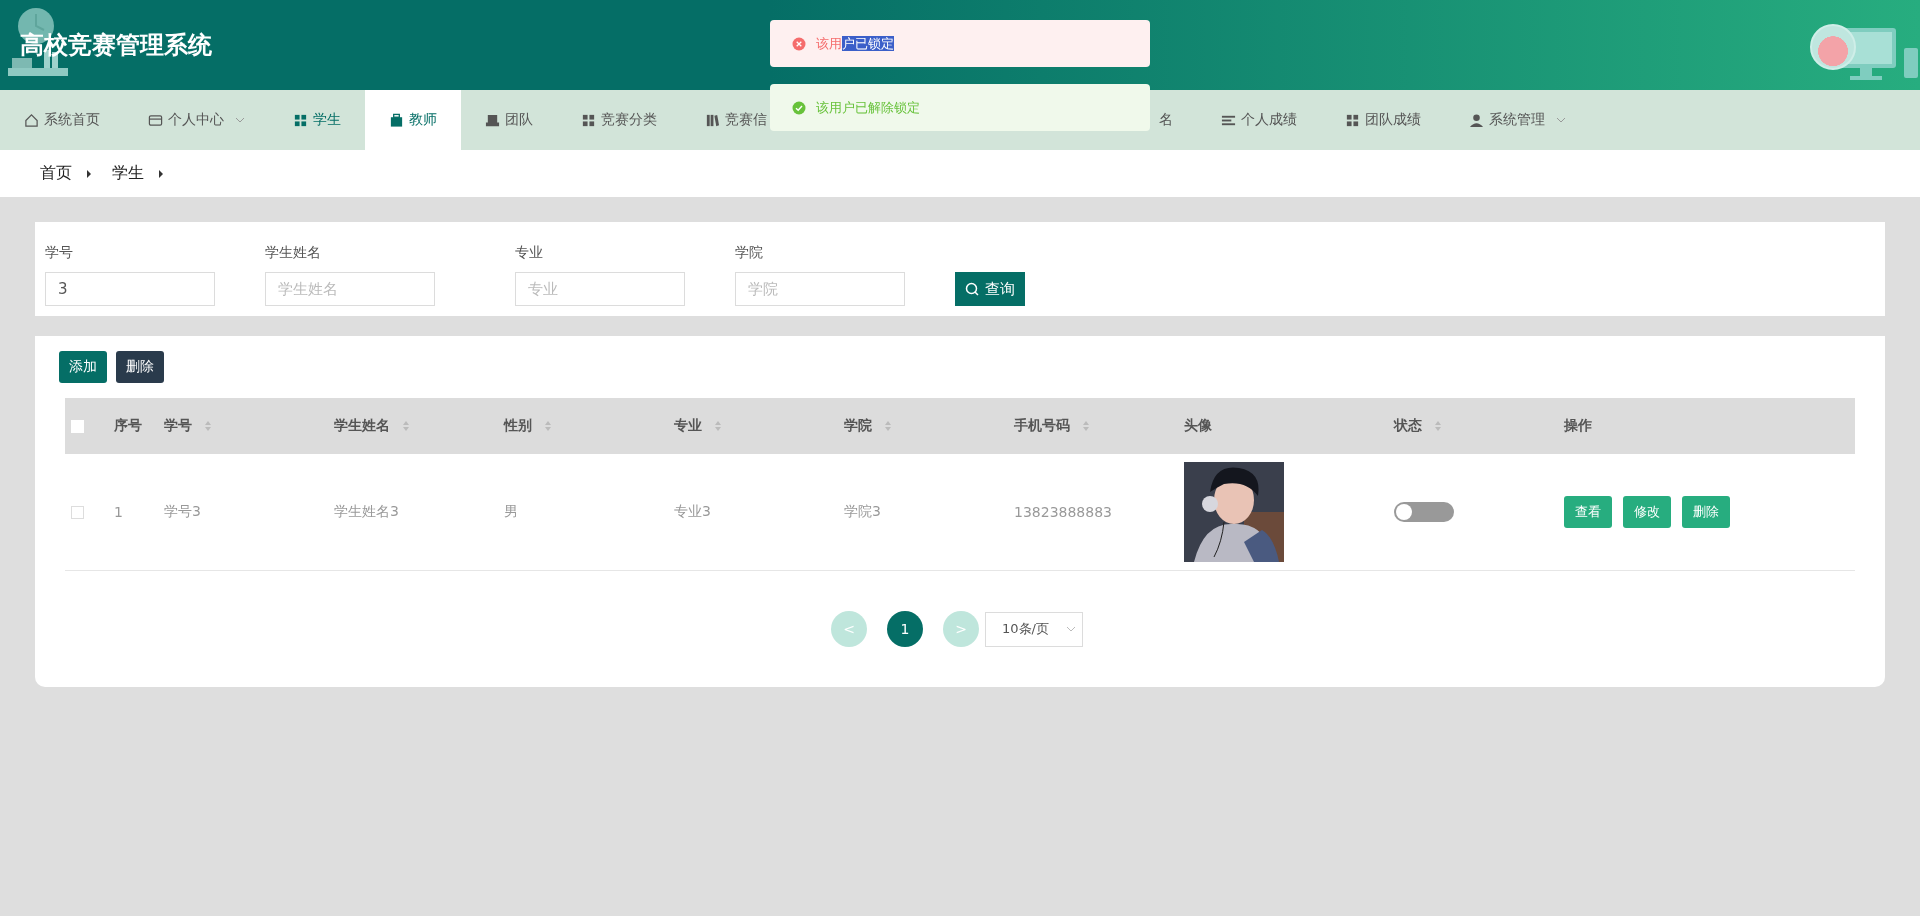  I want to click on search-field: 3, so click(130, 289).